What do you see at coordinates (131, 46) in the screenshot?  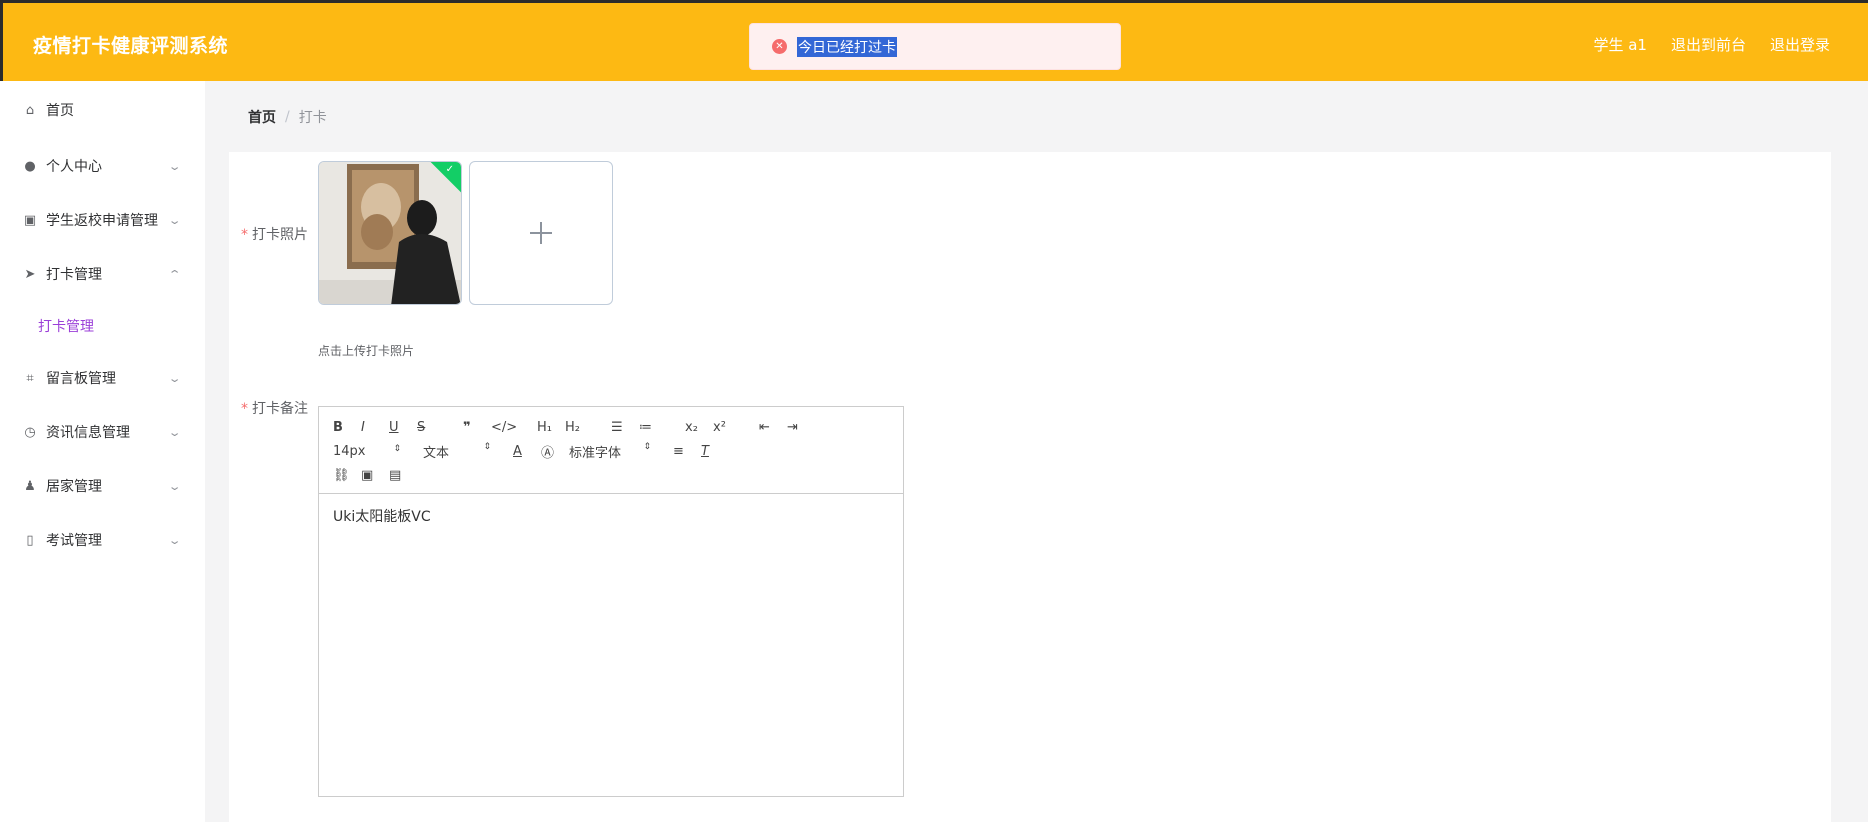 I see `app-title: 疫情打卡健康评测系统` at bounding box center [131, 46].